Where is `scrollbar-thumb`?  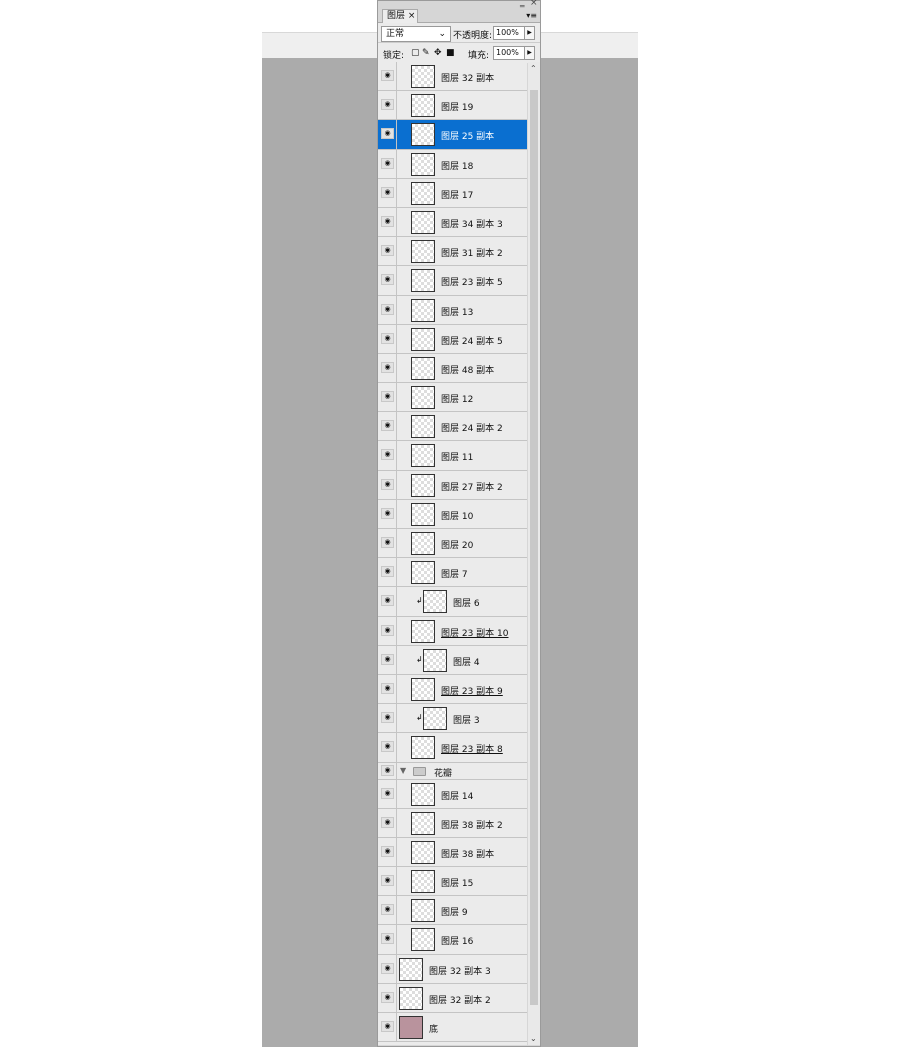 scrollbar-thumb is located at coordinates (534, 547).